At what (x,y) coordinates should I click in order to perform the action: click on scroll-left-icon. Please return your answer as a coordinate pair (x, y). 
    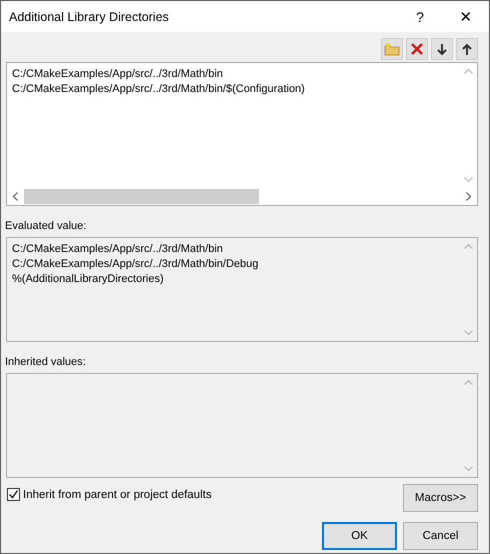
    Looking at the image, I should click on (15, 196).